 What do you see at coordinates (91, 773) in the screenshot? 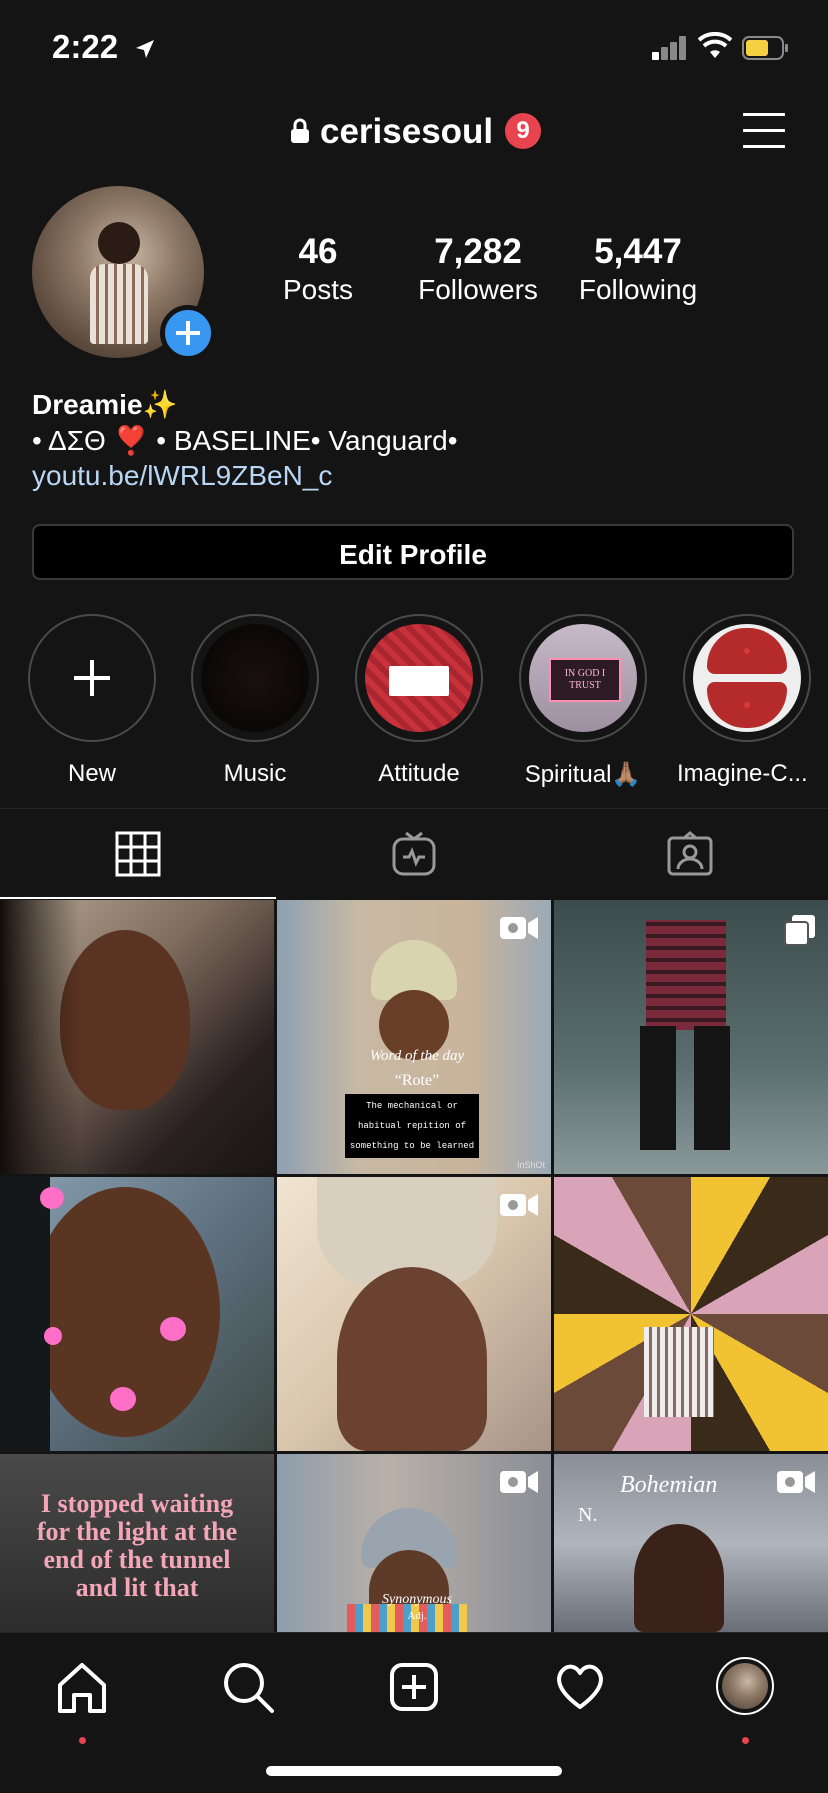
I see `highlight-label: New` at bounding box center [91, 773].